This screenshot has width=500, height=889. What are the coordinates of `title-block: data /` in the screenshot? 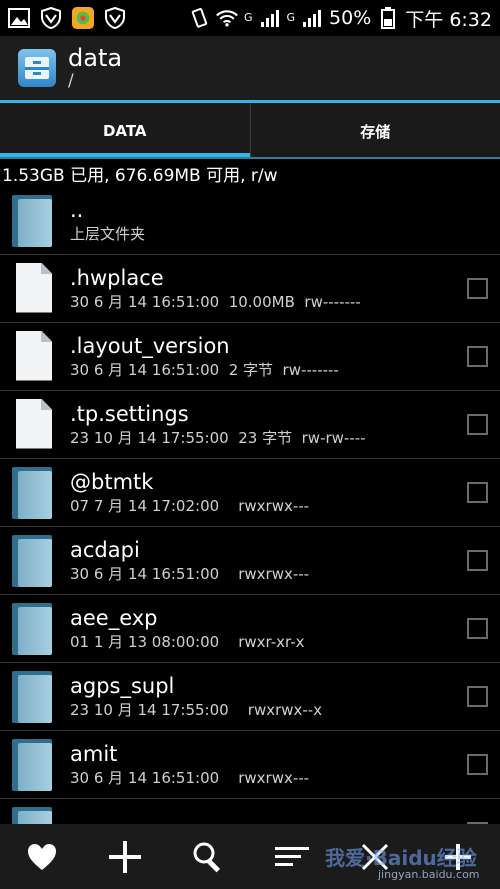 It's located at (95, 68).